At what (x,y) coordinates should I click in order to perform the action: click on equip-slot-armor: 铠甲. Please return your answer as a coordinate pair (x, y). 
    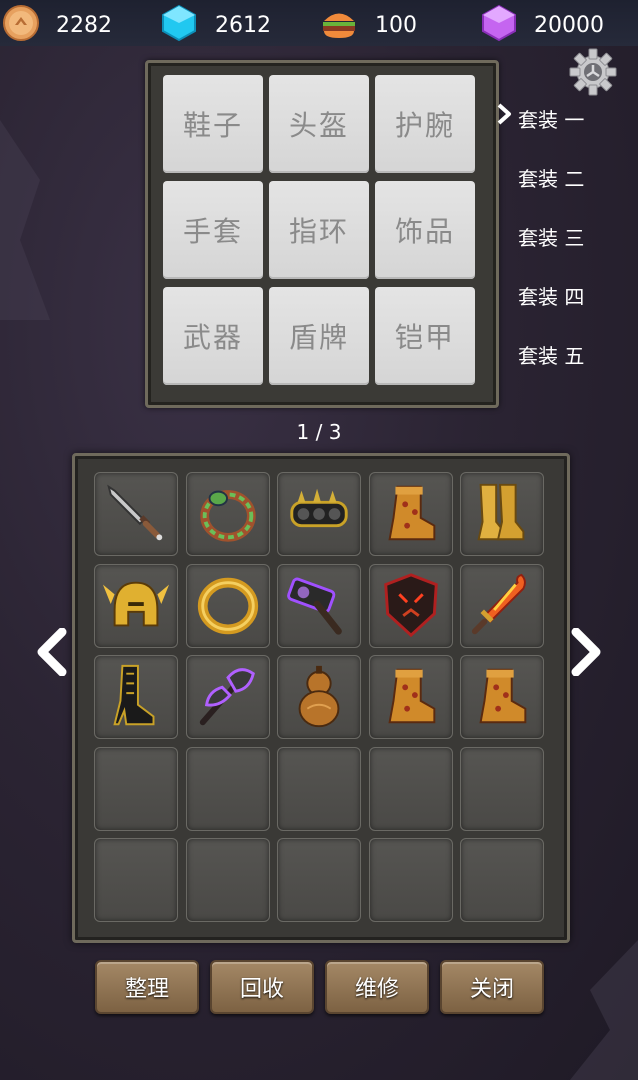
    Looking at the image, I should click on (425, 336).